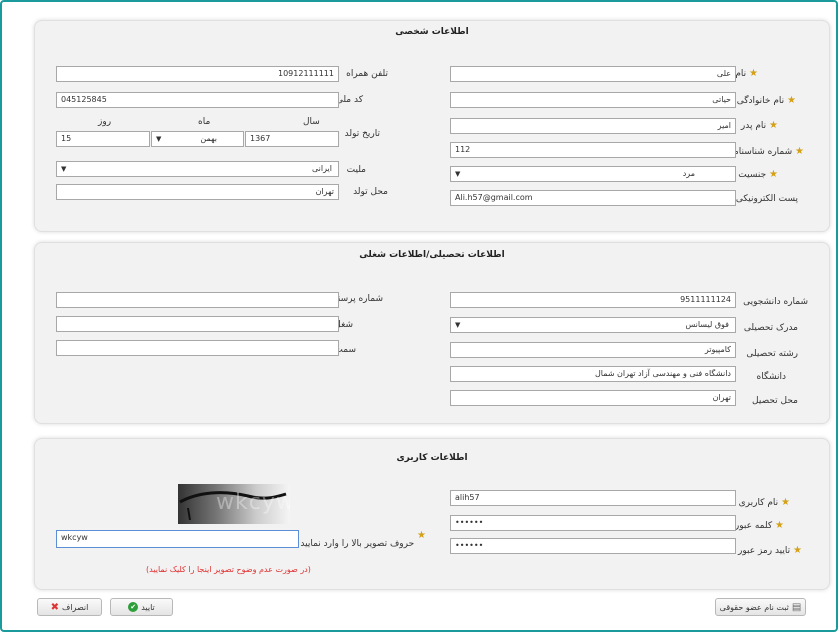 Image resolution: width=838 pixels, height=632 pixels. What do you see at coordinates (593, 150) in the screenshot?
I see `id-number-field: 112` at bounding box center [593, 150].